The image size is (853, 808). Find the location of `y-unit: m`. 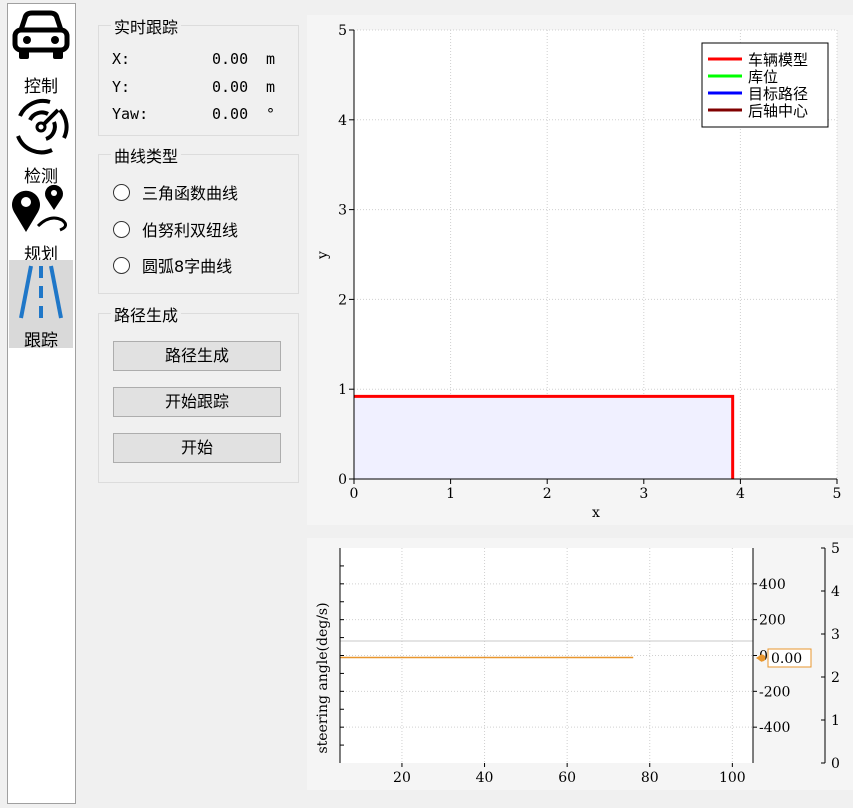

y-unit: m is located at coordinates (271, 87).